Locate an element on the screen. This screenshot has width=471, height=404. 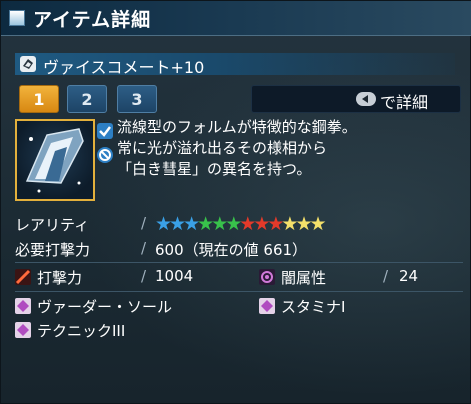
left-key-icon is located at coordinates (366, 99).